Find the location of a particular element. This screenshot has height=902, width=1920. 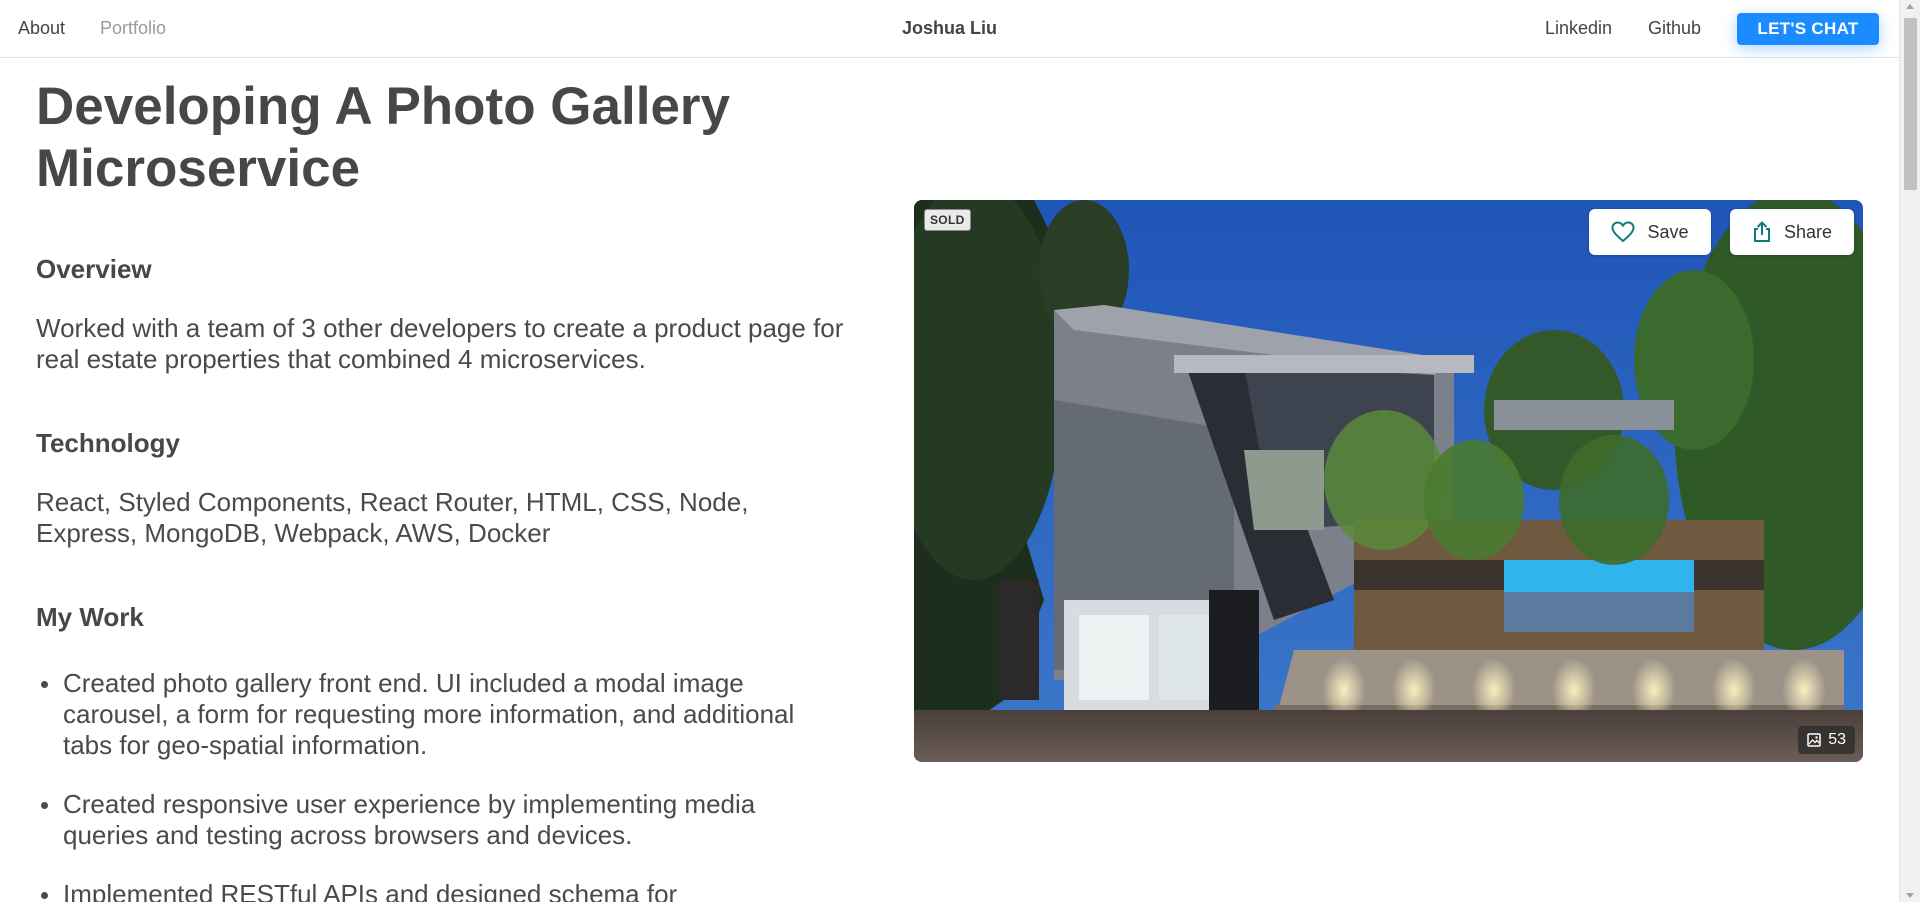

photo-count: 53 is located at coordinates (1837, 739).